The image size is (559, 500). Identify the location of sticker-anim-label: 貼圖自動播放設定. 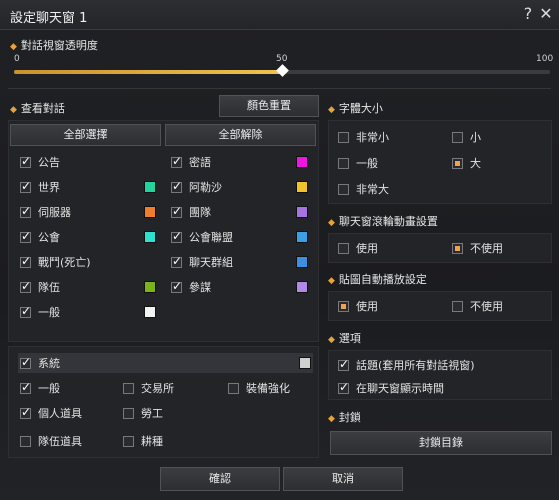
(382, 279).